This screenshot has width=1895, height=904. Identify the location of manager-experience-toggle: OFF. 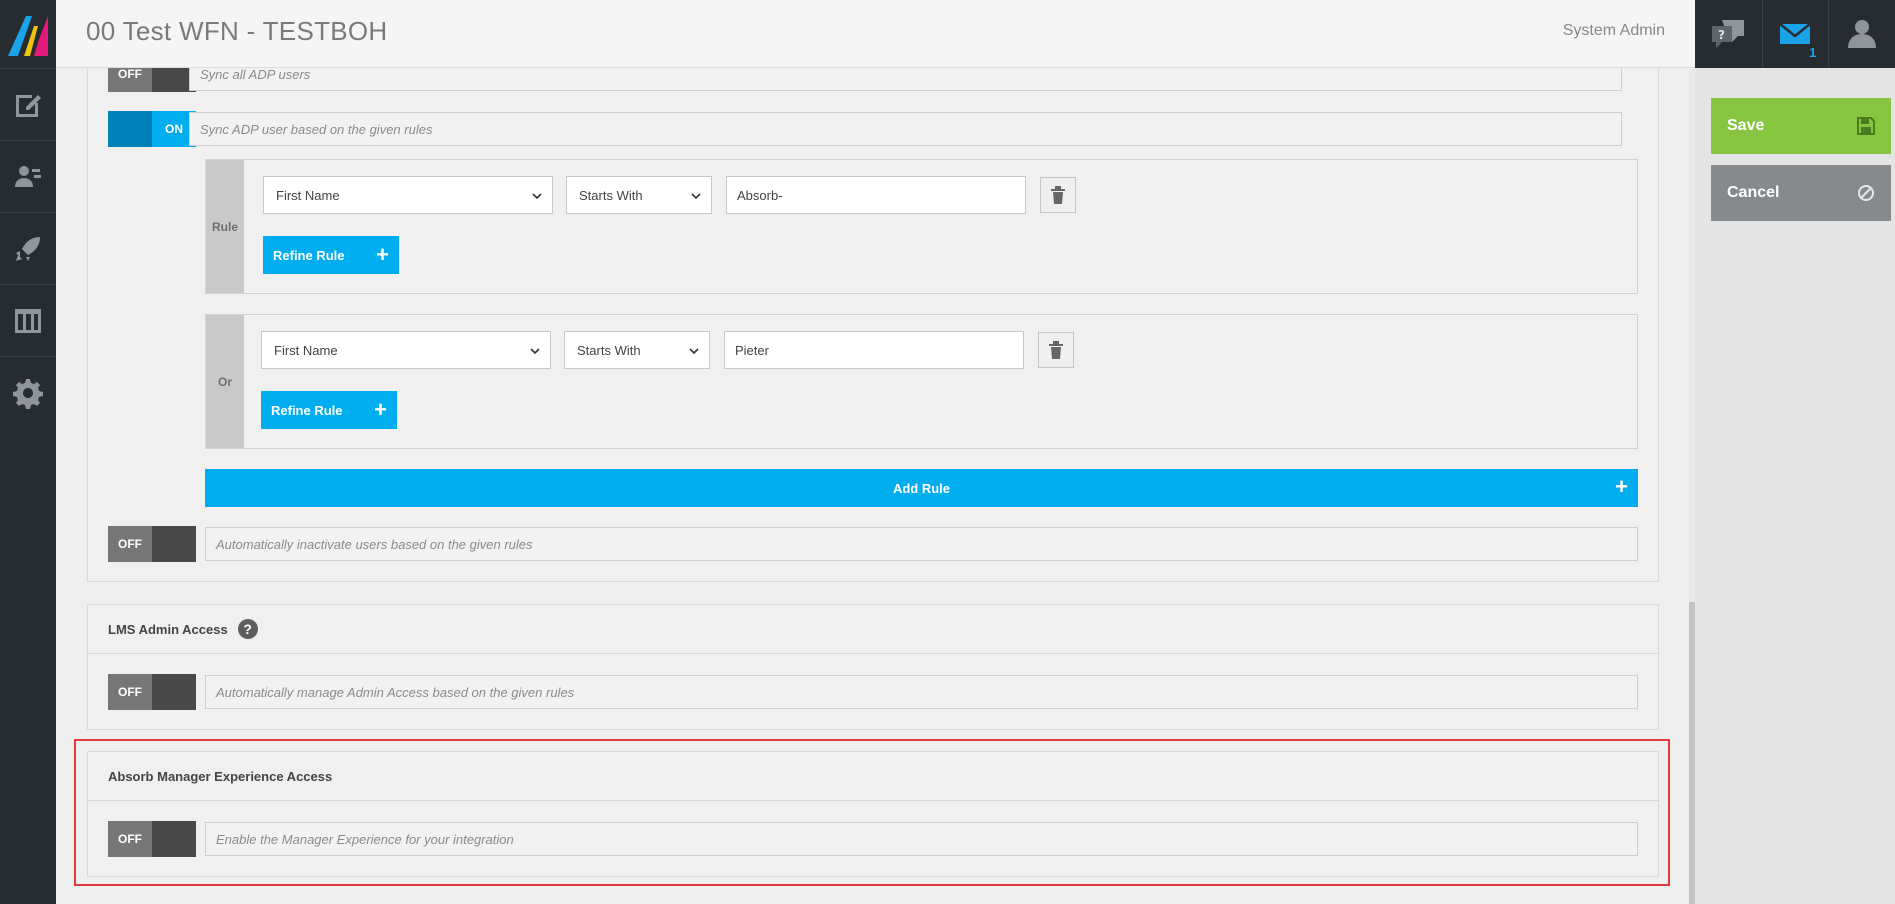
(152, 839).